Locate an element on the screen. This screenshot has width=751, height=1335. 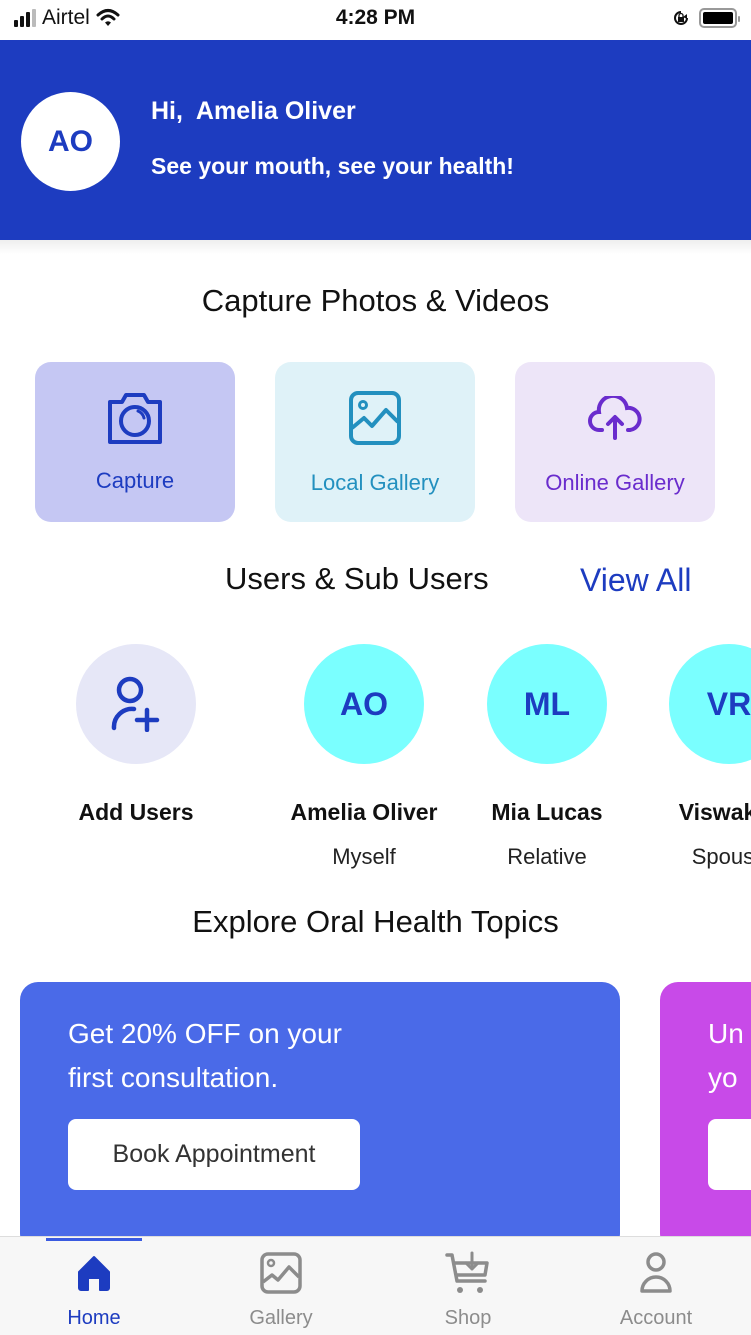
gallery-icon is located at coordinates (281, 1273).